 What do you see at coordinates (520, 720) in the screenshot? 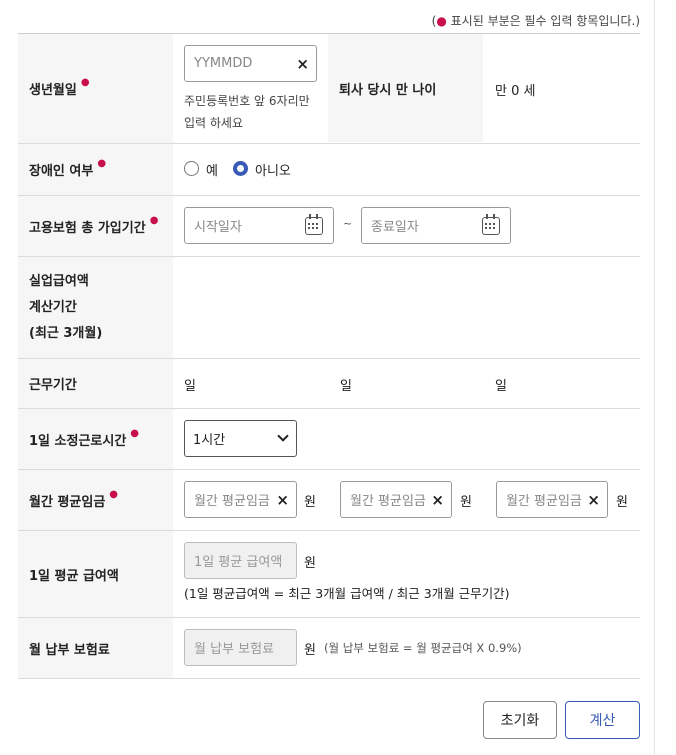
I see `reset-button: 초기화` at bounding box center [520, 720].